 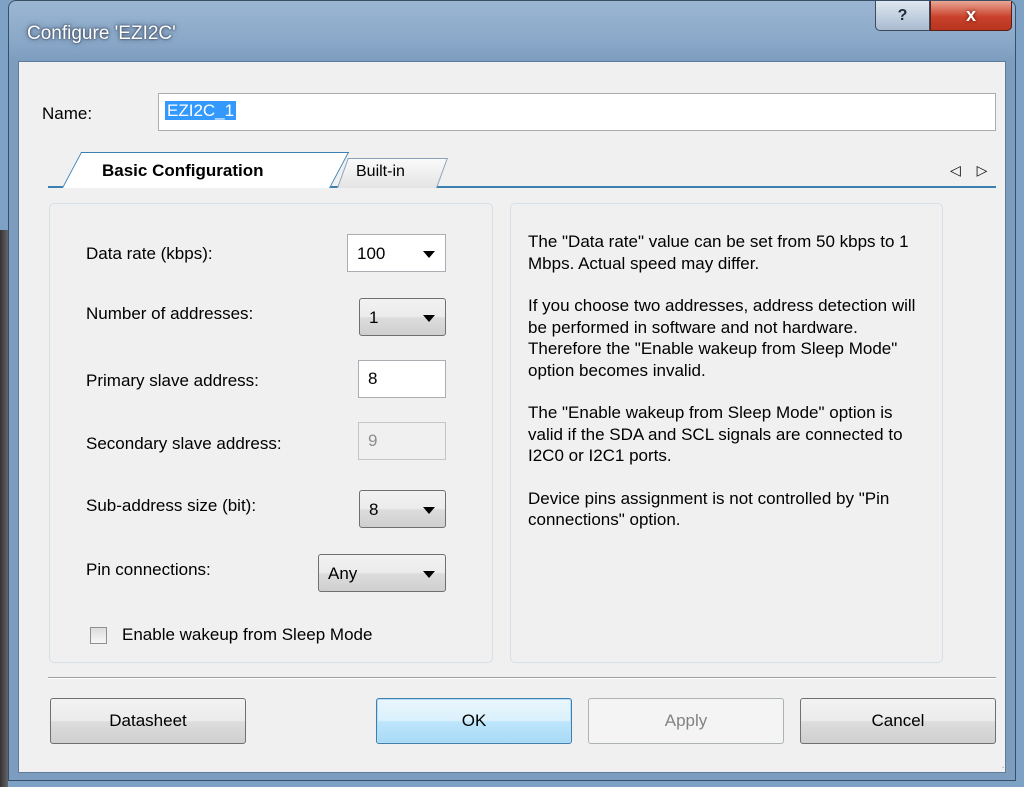 What do you see at coordinates (380, 171) in the screenshot?
I see `tab-built-in-label: Built-in` at bounding box center [380, 171].